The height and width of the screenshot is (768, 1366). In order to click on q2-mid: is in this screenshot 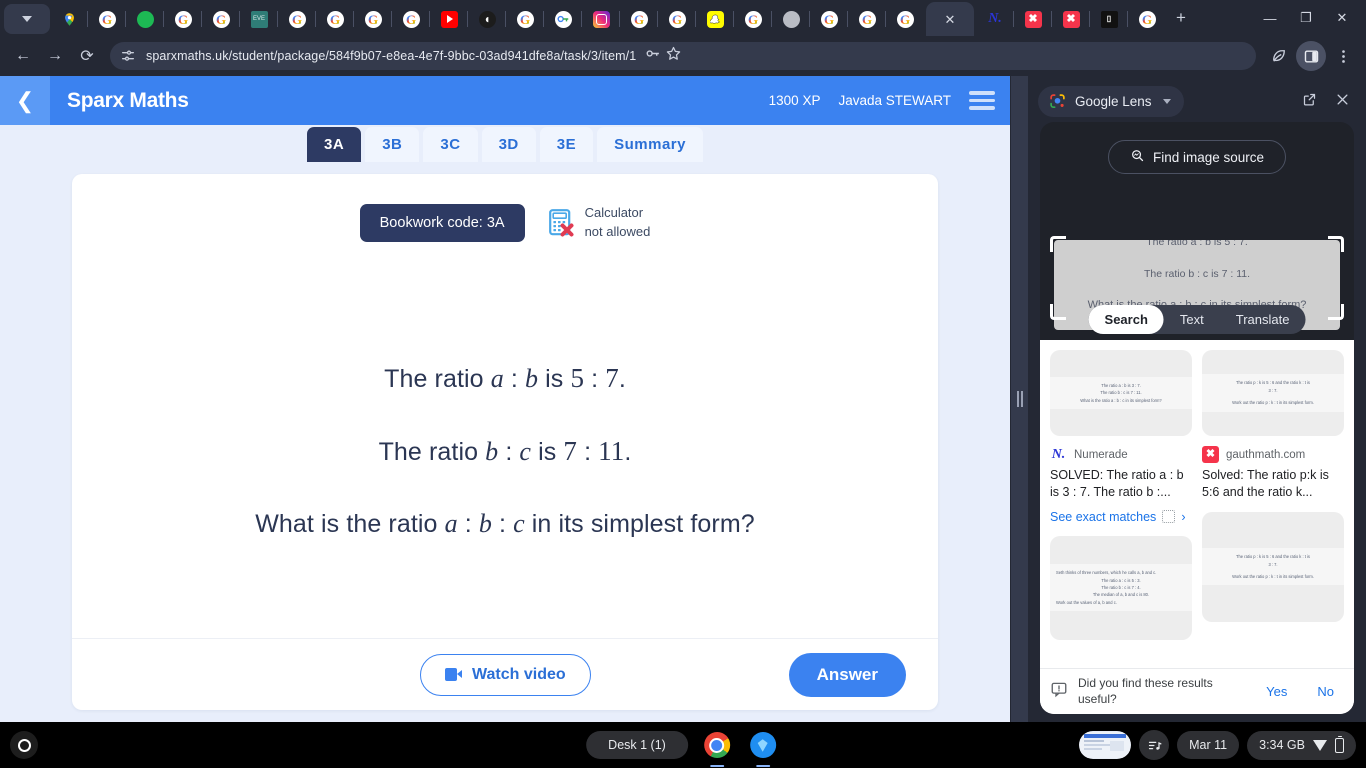, I will do `click(547, 452)`.